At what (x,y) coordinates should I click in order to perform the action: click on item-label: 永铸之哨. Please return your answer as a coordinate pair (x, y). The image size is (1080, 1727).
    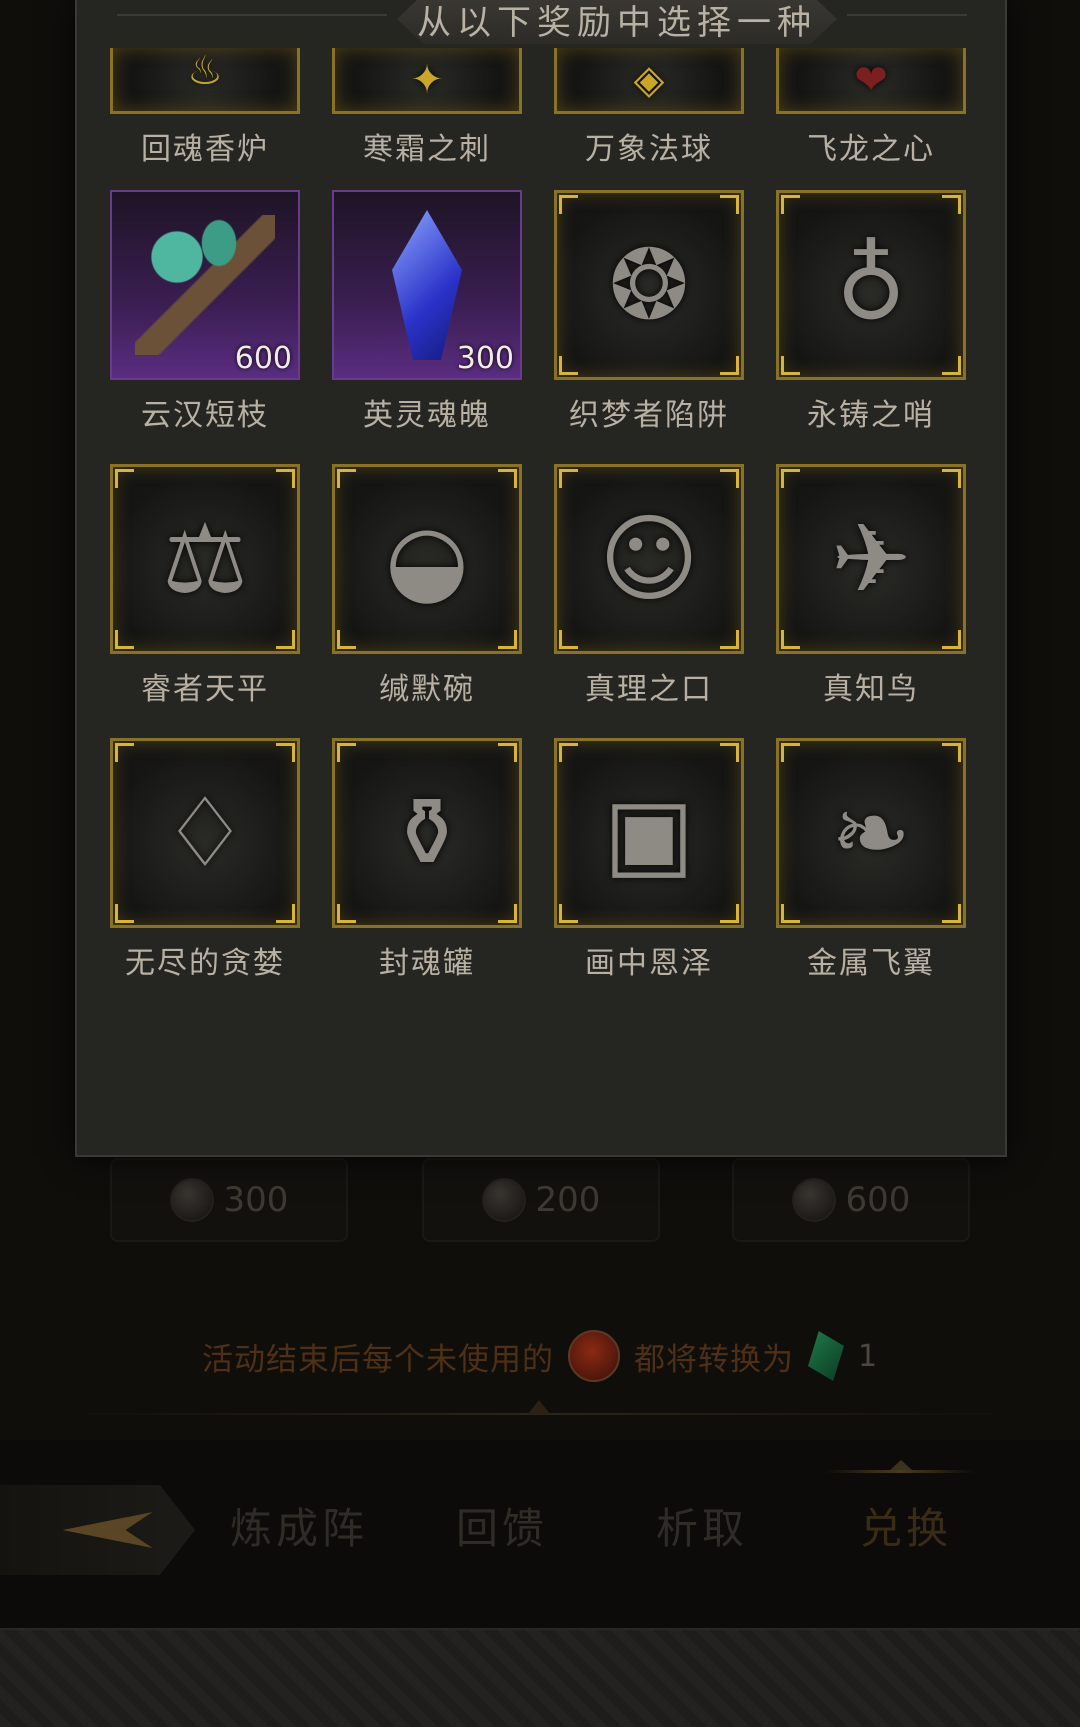
    Looking at the image, I should click on (871, 415).